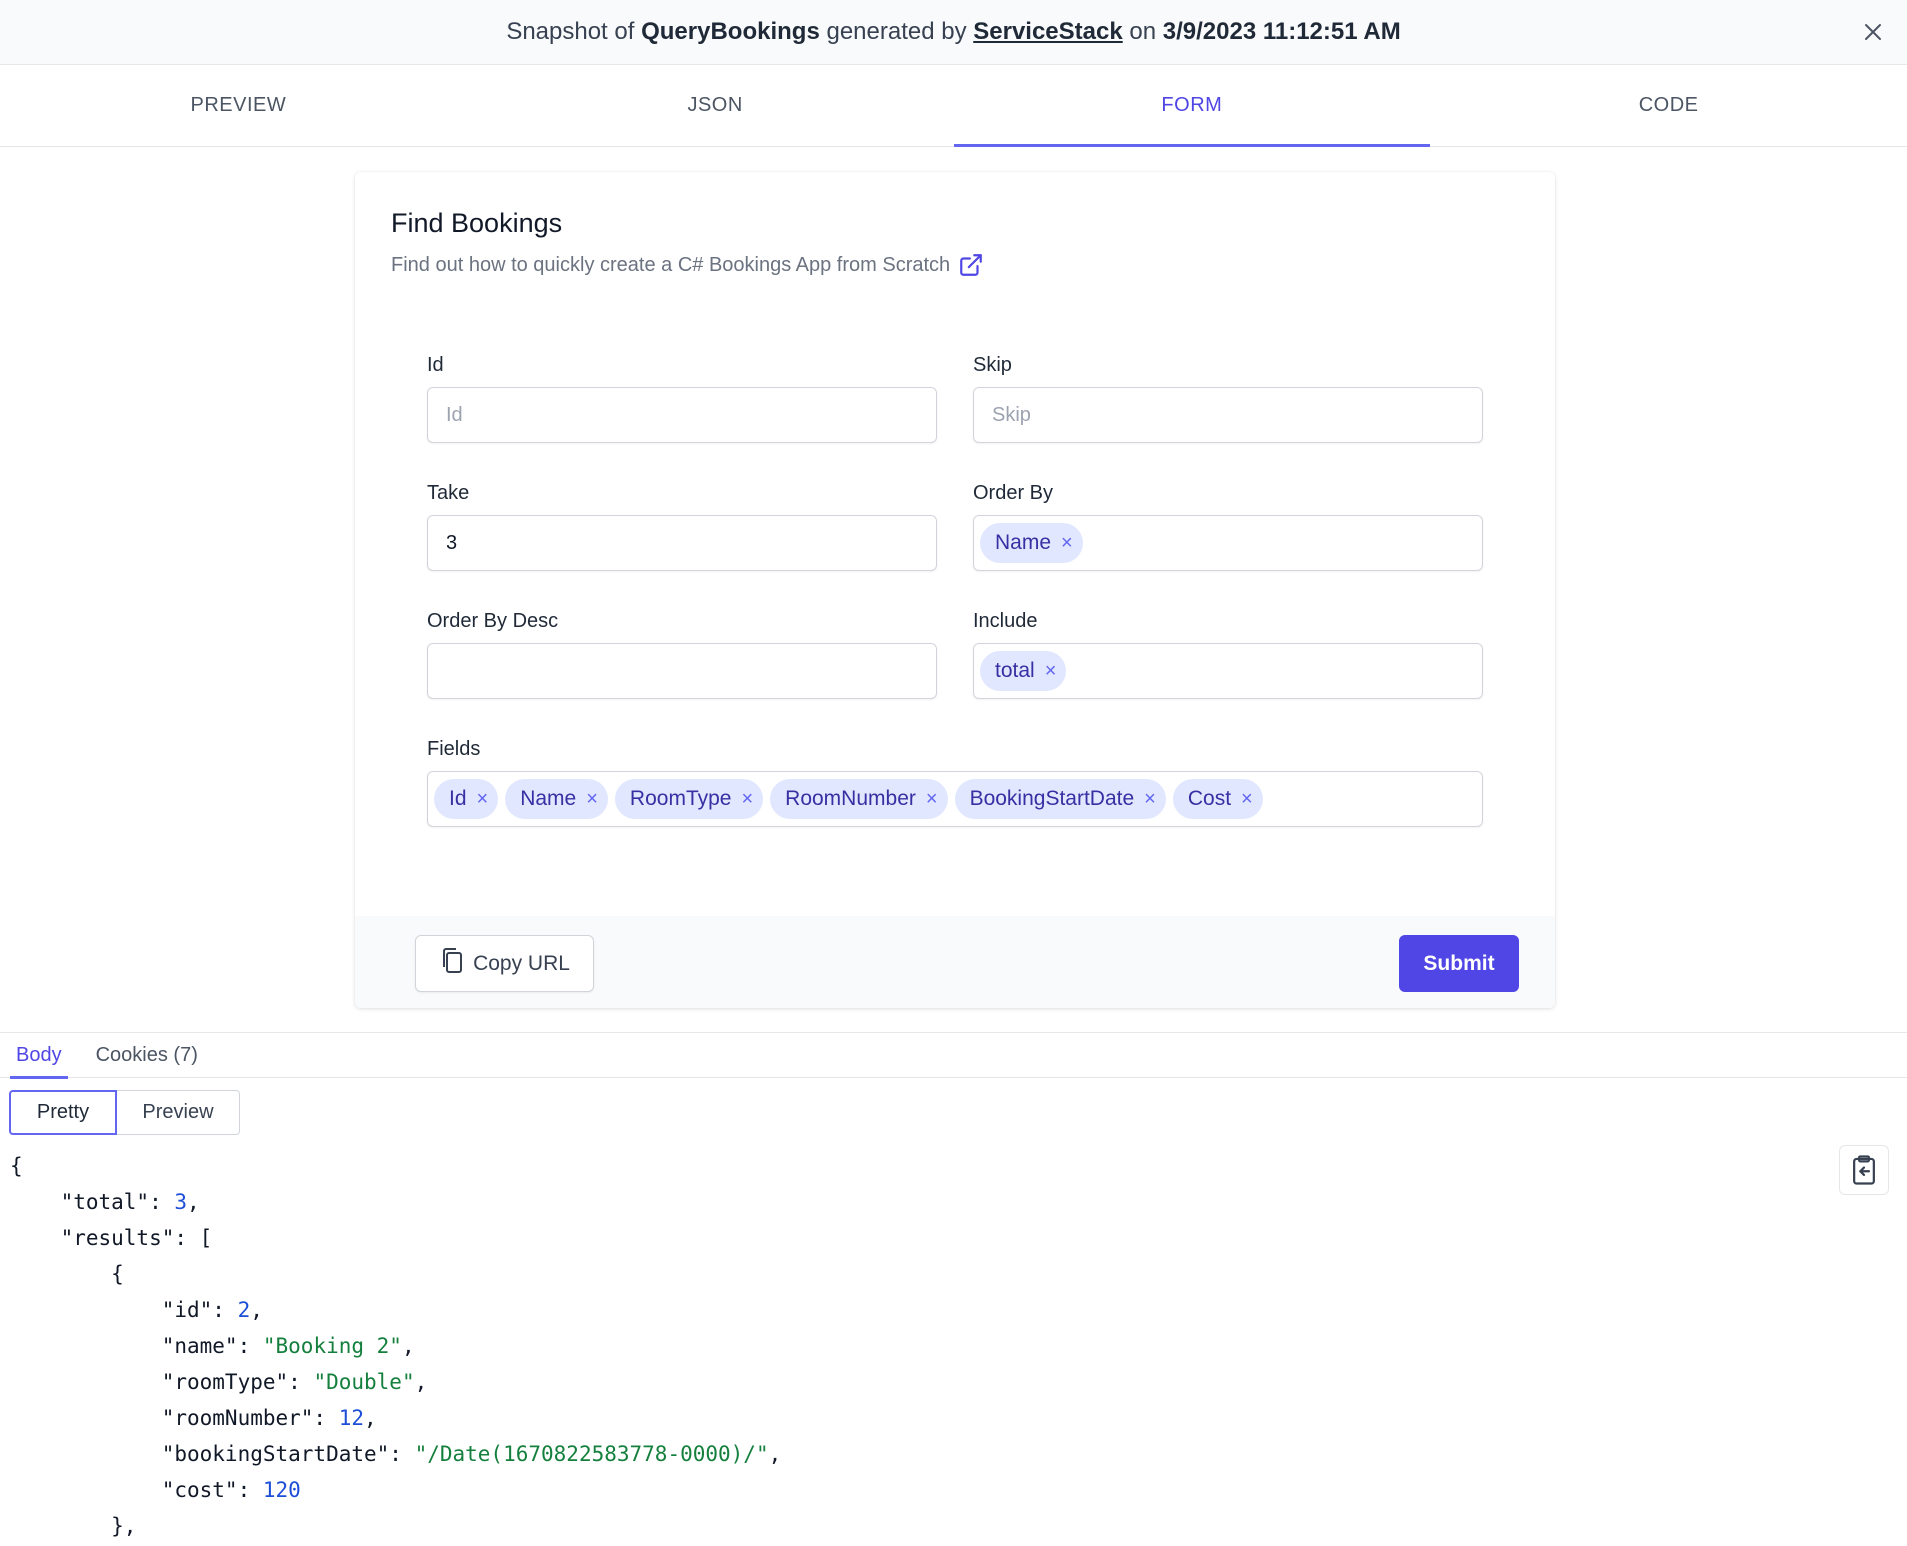 The height and width of the screenshot is (1546, 1907). Describe the element at coordinates (212, 1454) in the screenshot. I see `json-text: "bookingStartDate":` at that location.